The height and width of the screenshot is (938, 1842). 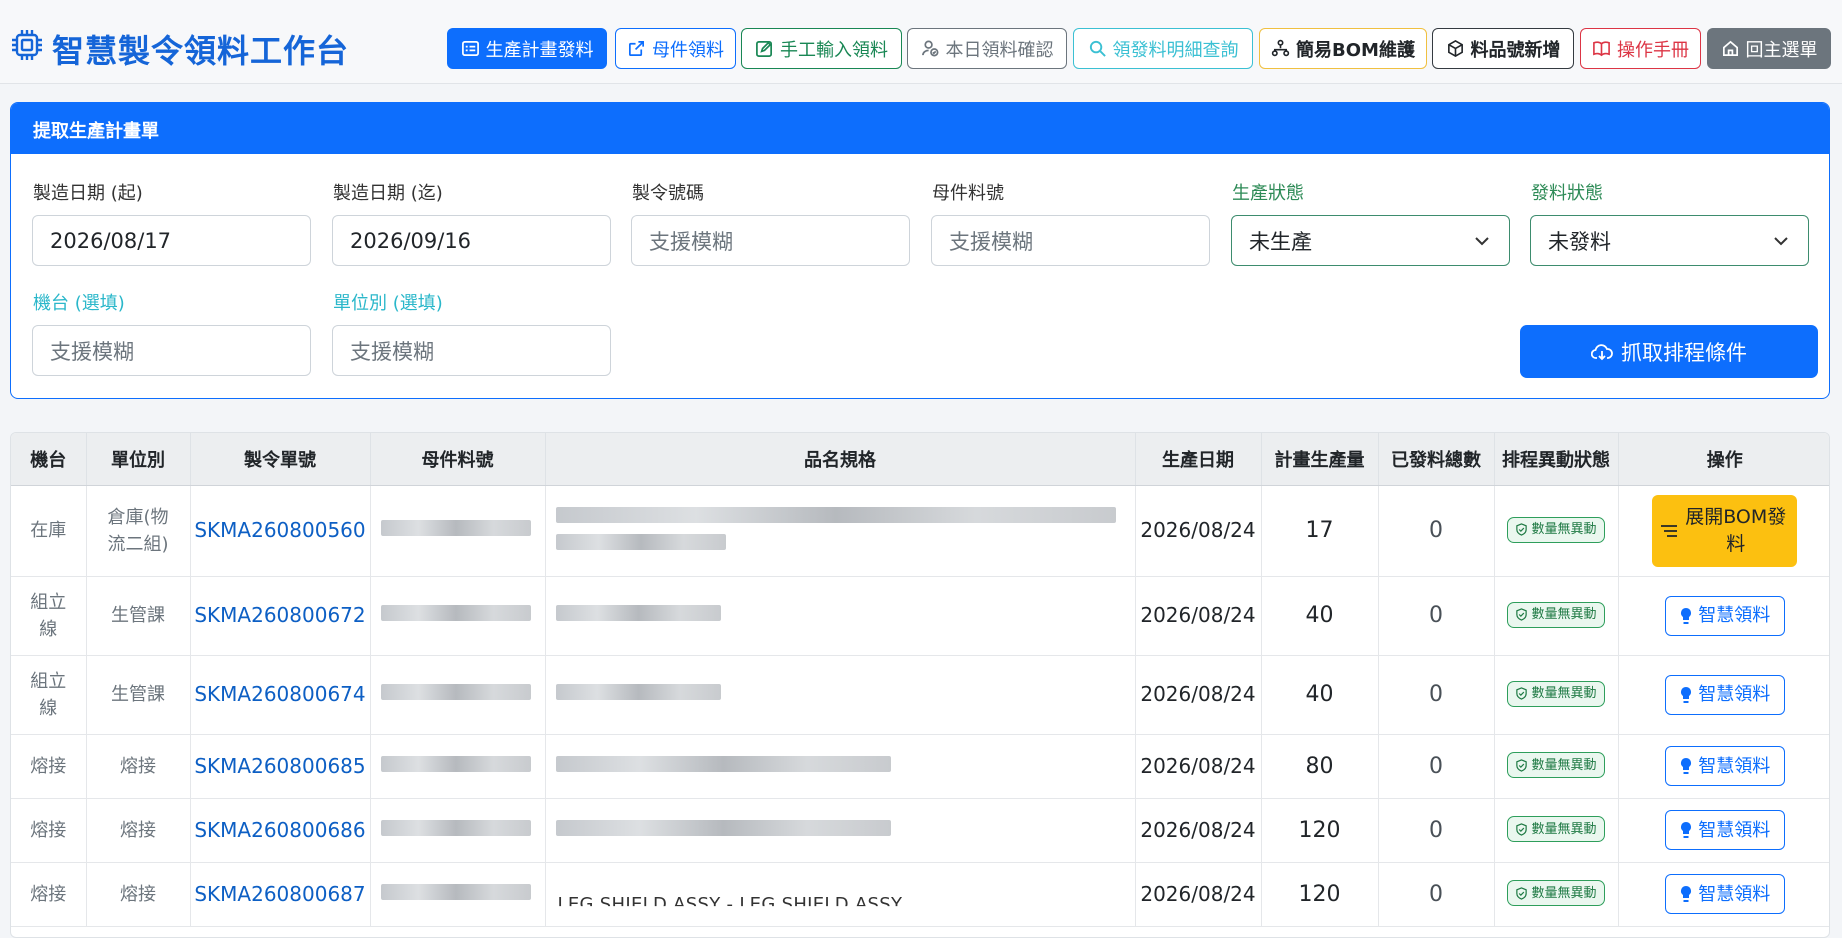 I want to click on parent-part-issue-button: 母件領料, so click(x=675, y=48).